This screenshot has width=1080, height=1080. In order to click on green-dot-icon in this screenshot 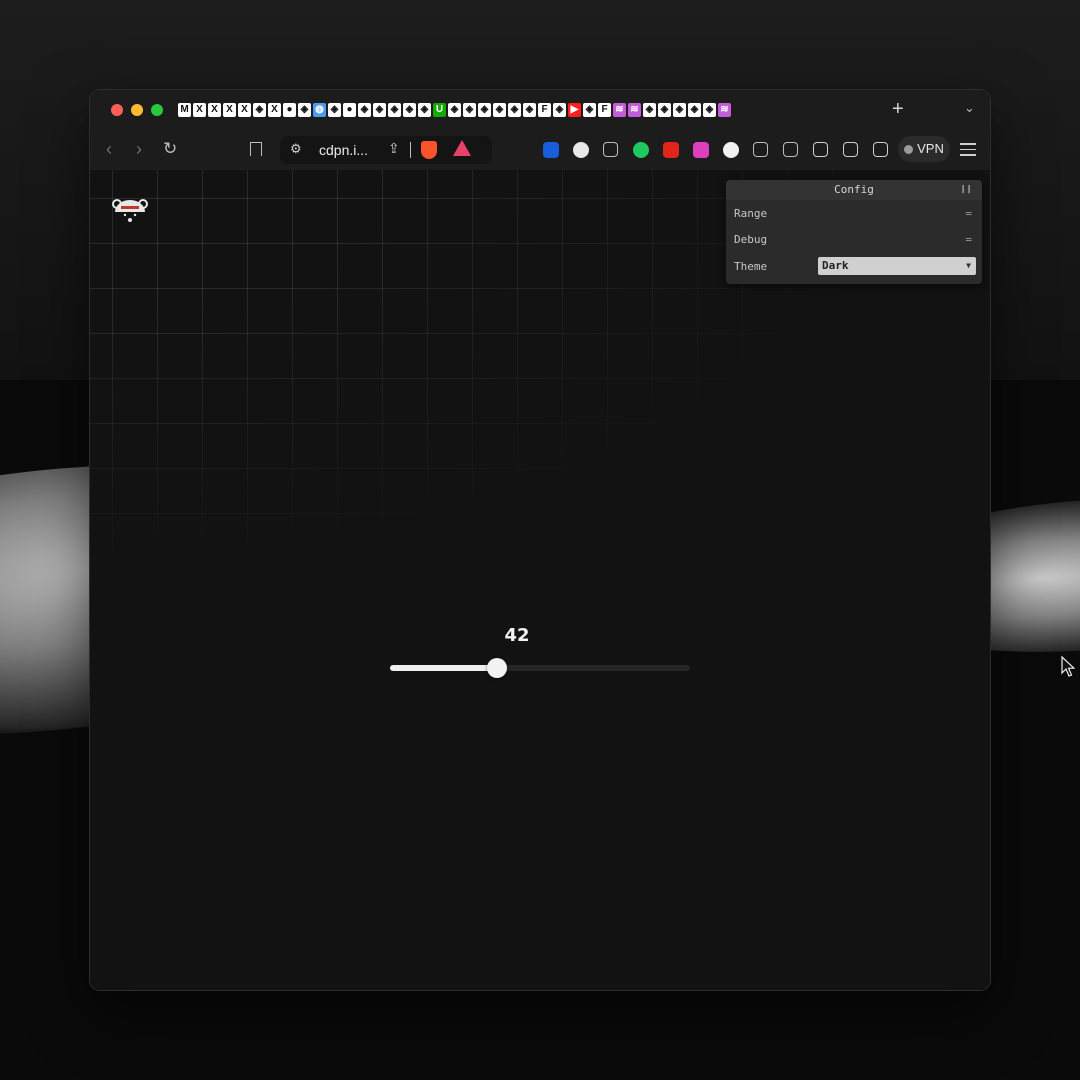, I will do `click(641, 150)`.